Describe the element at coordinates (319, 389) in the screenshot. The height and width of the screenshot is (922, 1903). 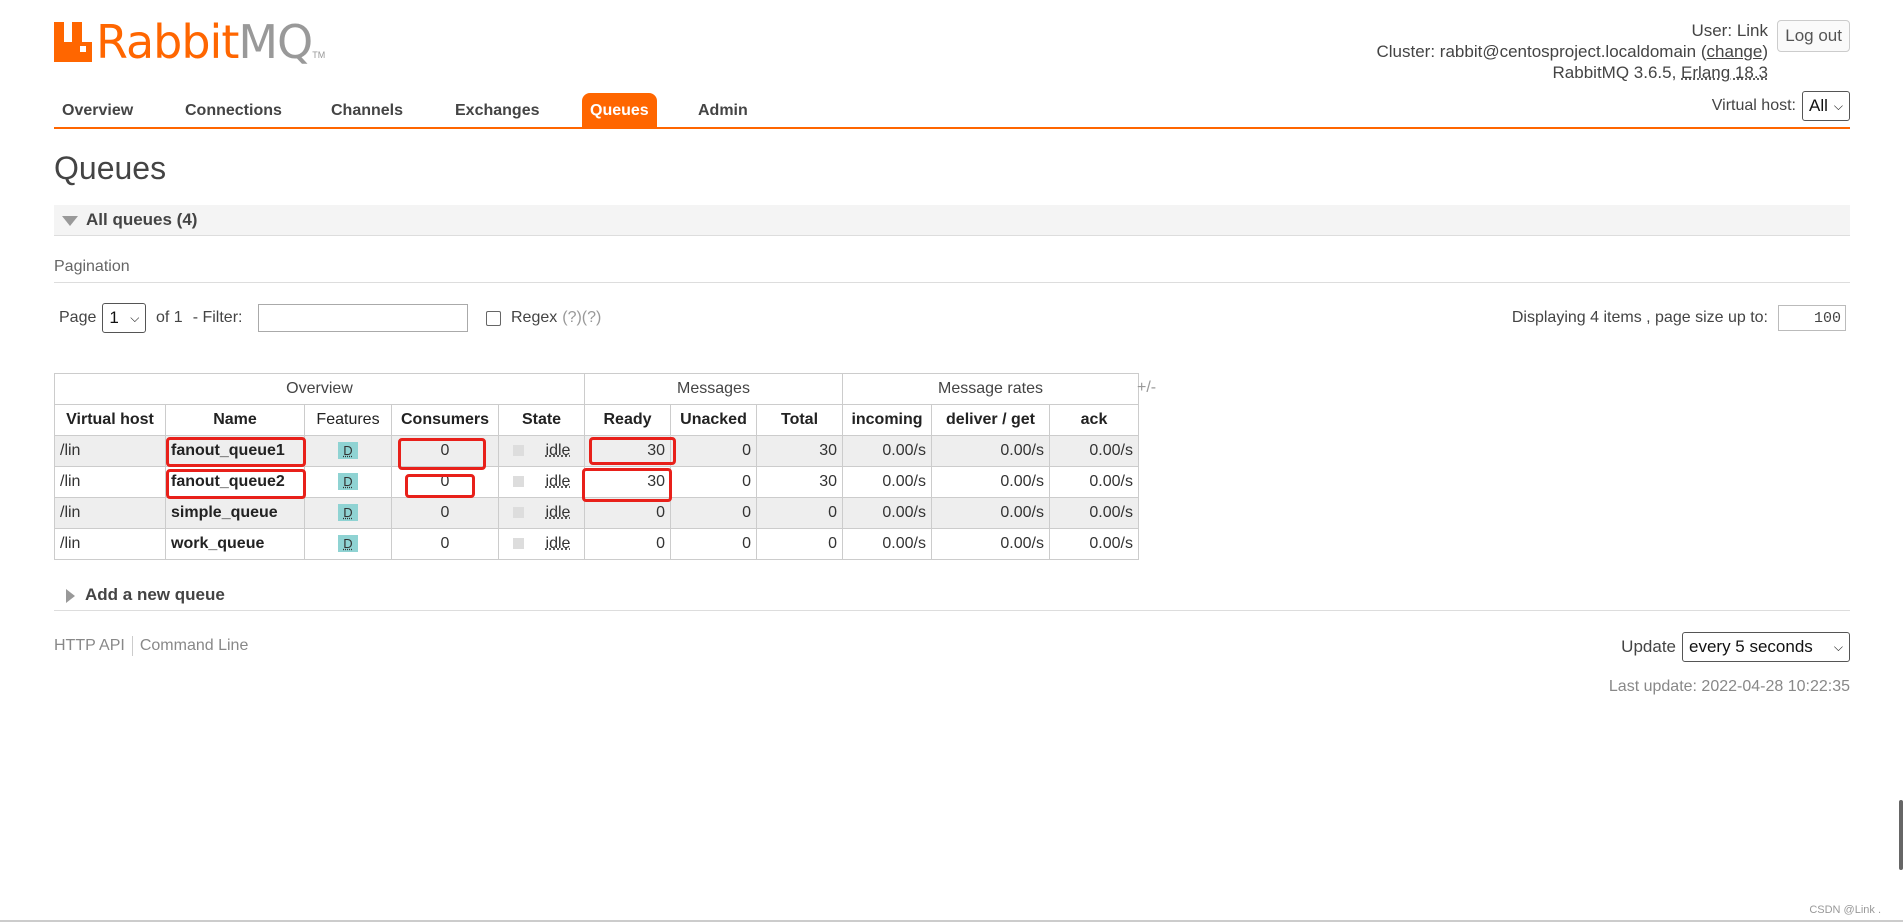
I see `group-header-overview: Overview` at that location.